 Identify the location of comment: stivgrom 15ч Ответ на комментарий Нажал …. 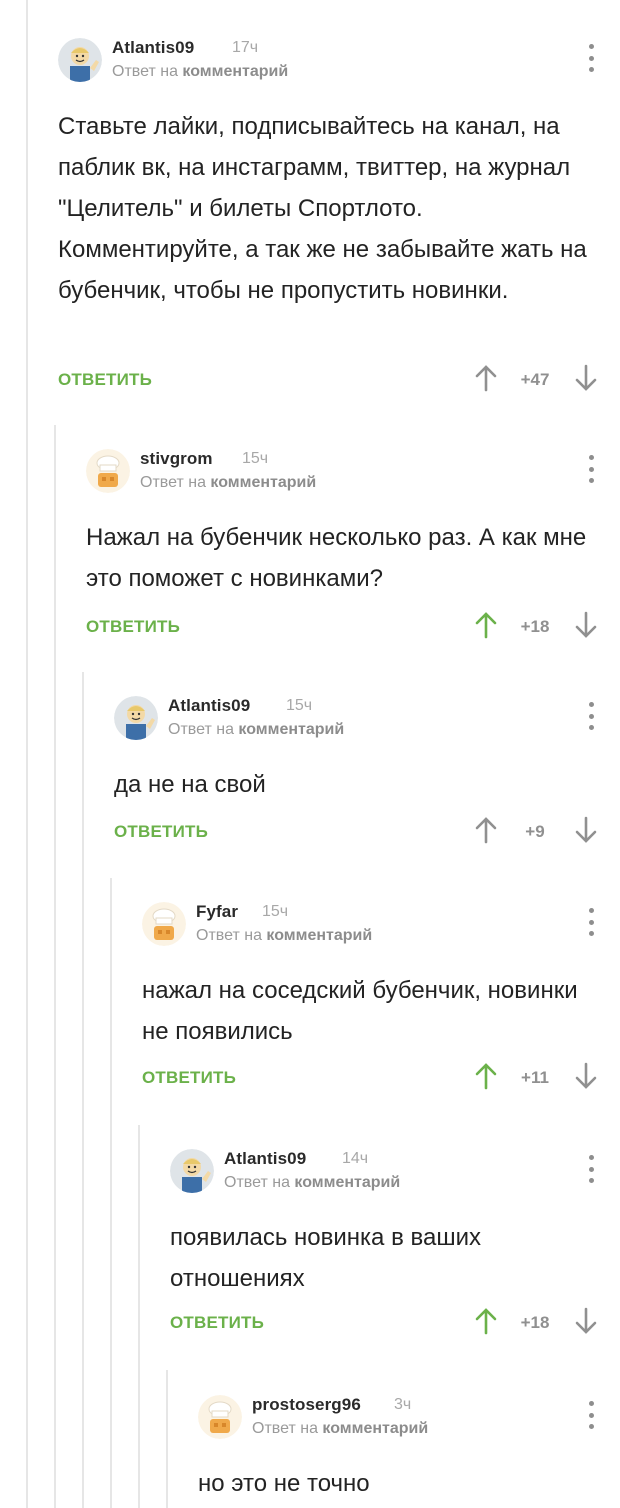
(353, 549).